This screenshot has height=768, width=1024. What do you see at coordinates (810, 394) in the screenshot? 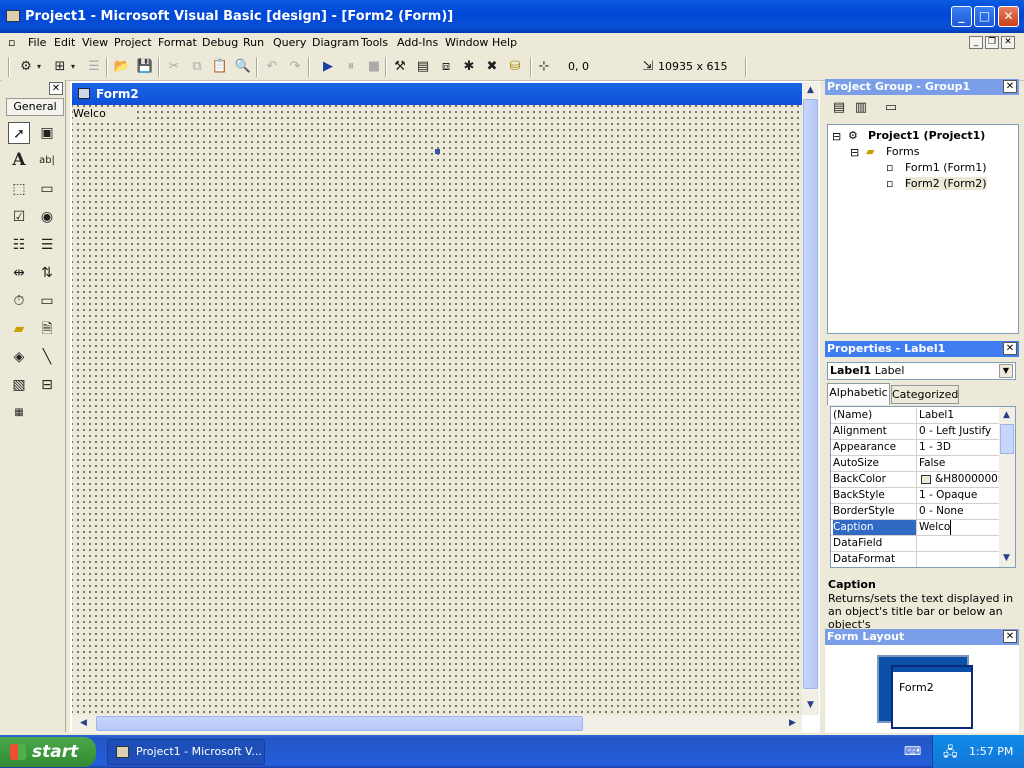
I see `vertical-scroll-thumb` at bounding box center [810, 394].